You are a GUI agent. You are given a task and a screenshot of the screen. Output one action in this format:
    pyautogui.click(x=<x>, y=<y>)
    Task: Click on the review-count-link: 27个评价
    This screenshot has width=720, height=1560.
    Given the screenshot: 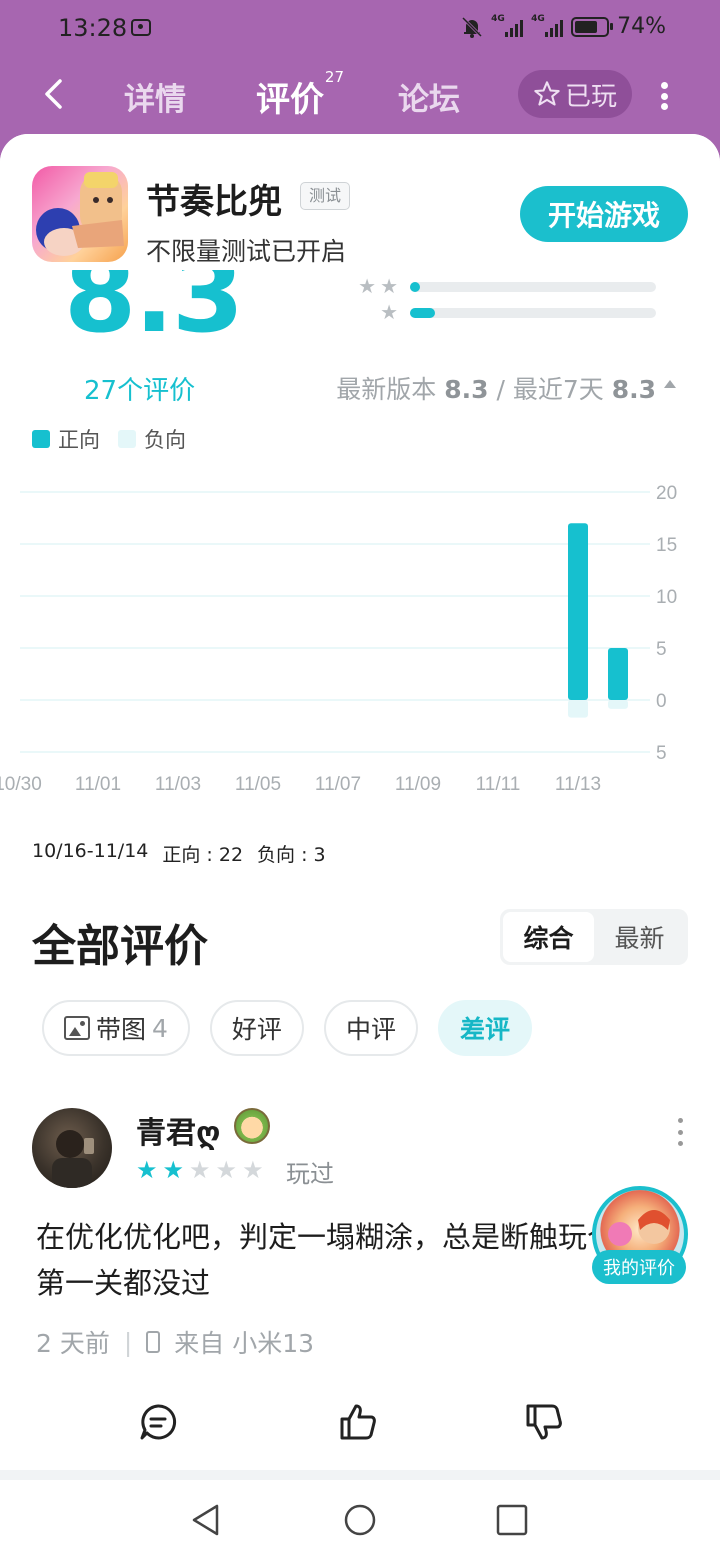 What is the action you would take?
    pyautogui.click(x=139, y=388)
    